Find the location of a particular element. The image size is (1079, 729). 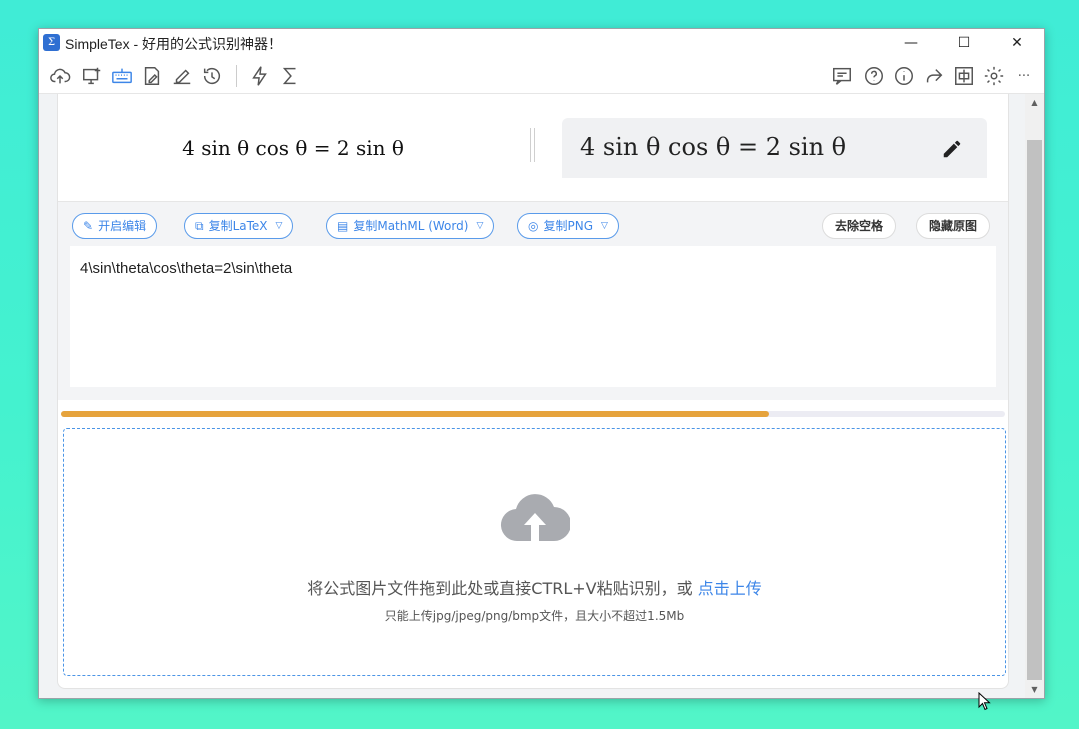

title-bar: Σ SimpleTex - 好用的公式识别神器！ — ☐ ✕ is located at coordinates (541, 43).